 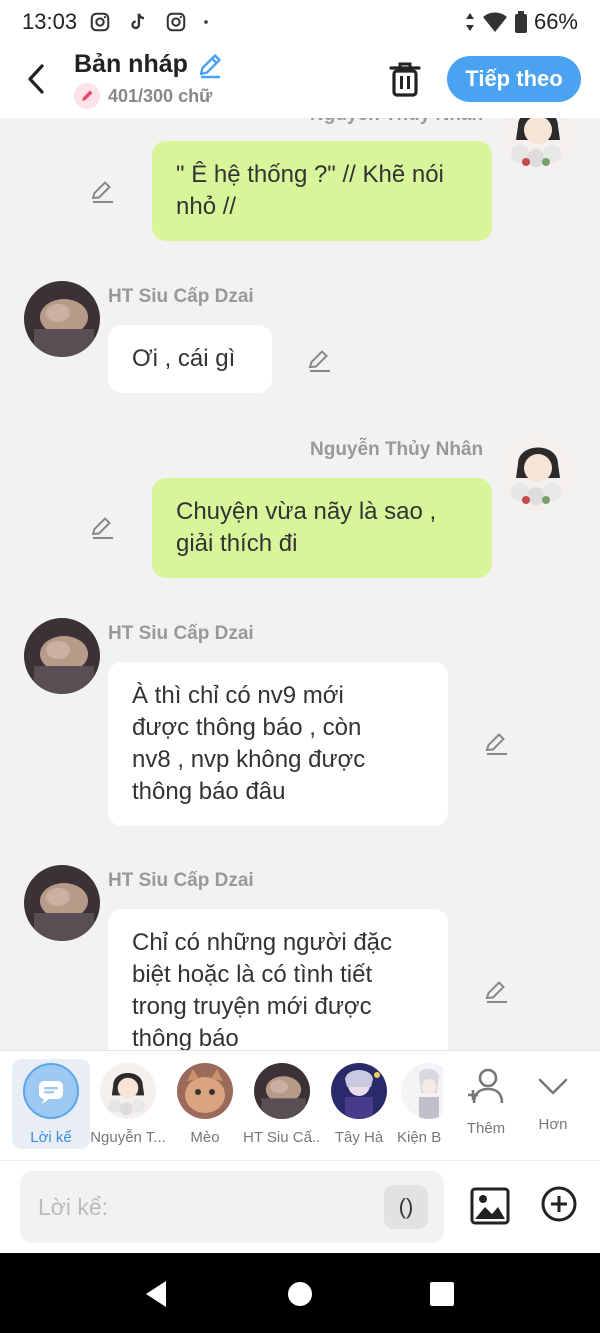 I want to click on nav-recents-icon, so click(x=442, y=1294).